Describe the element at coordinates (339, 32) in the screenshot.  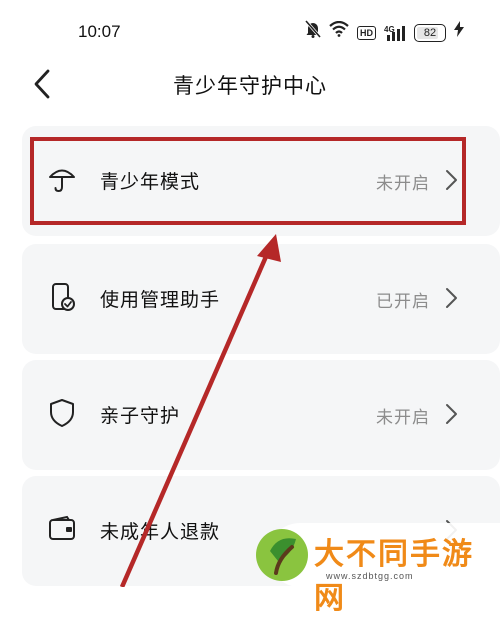
I see `wifi-icon` at that location.